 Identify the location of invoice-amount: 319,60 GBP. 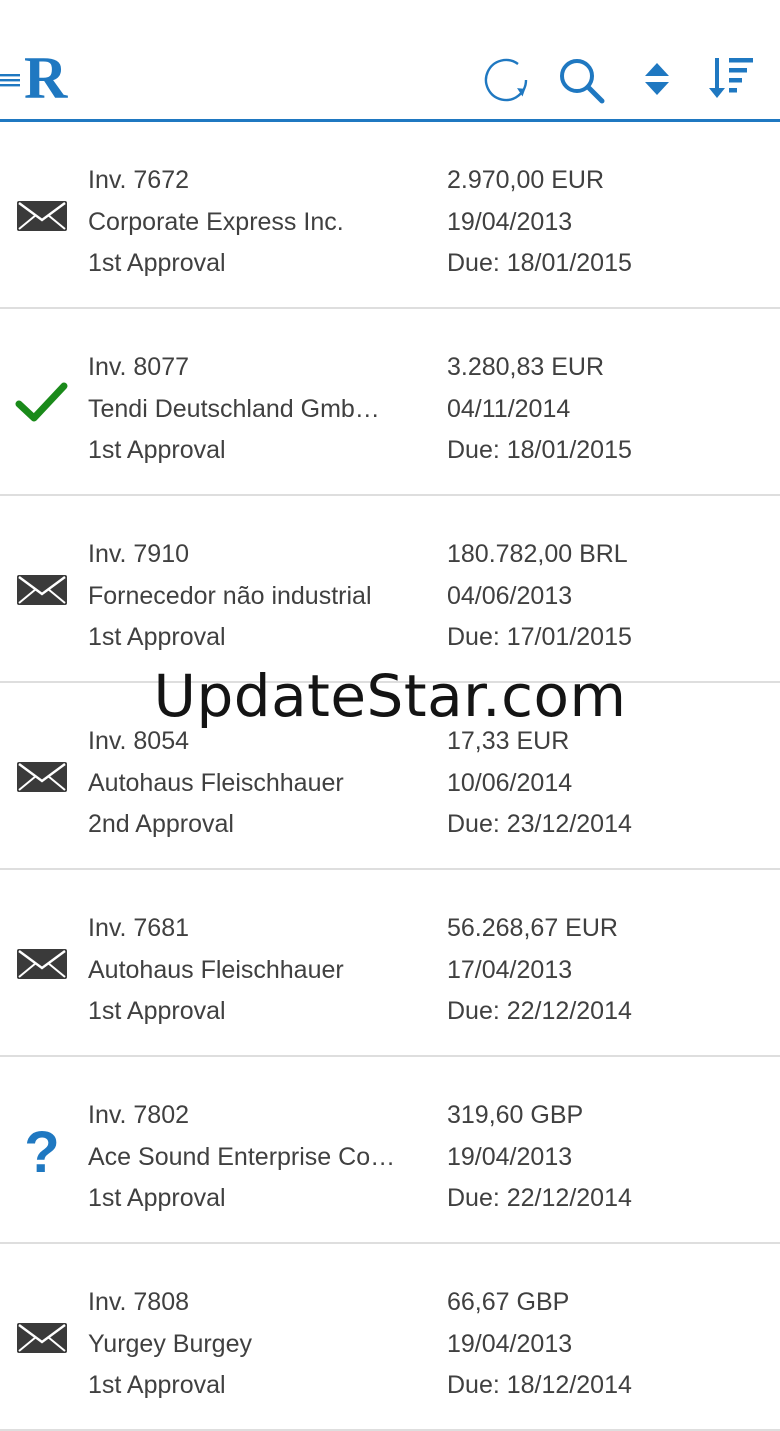
(515, 1115).